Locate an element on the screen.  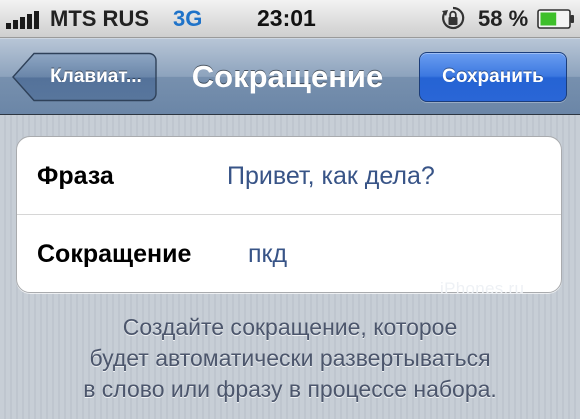
orientation-lock-icon is located at coordinates (453, 18).